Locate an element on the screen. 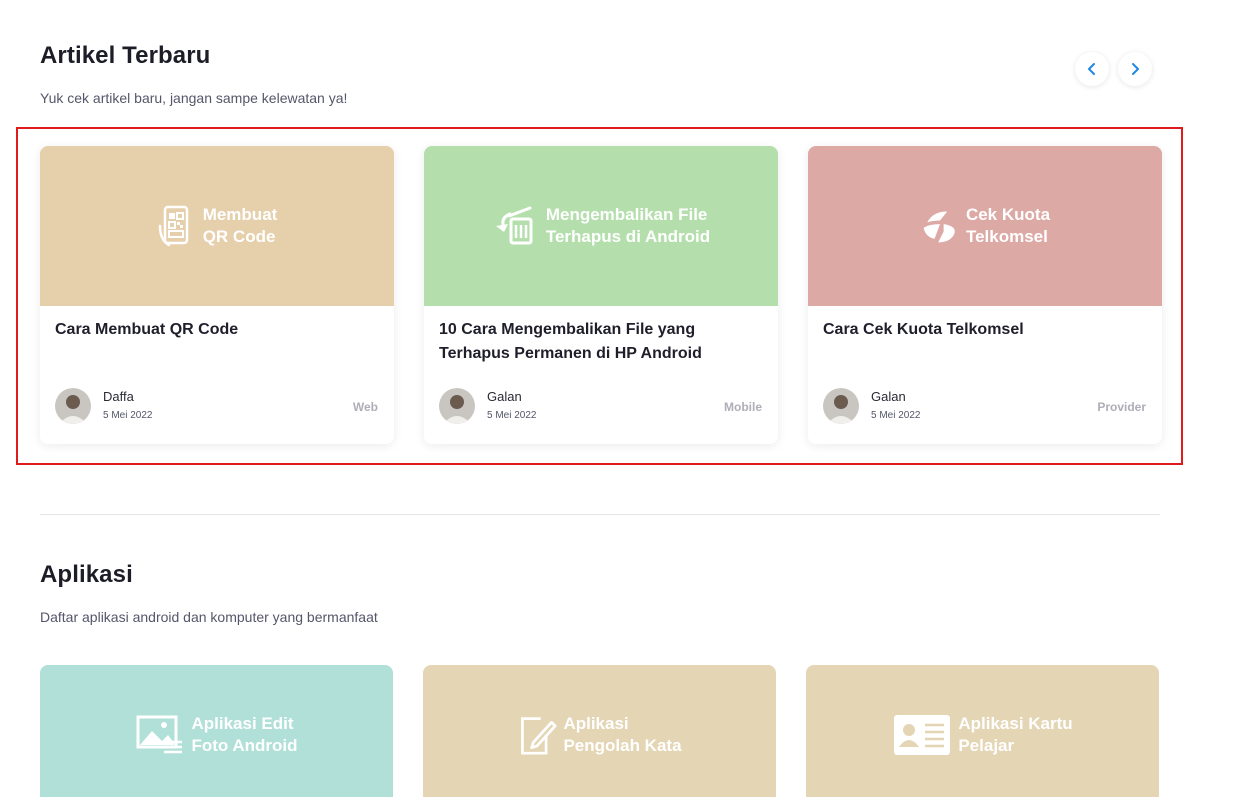 This screenshot has width=1260, height=797. photo-edit-icon is located at coordinates (159, 734).